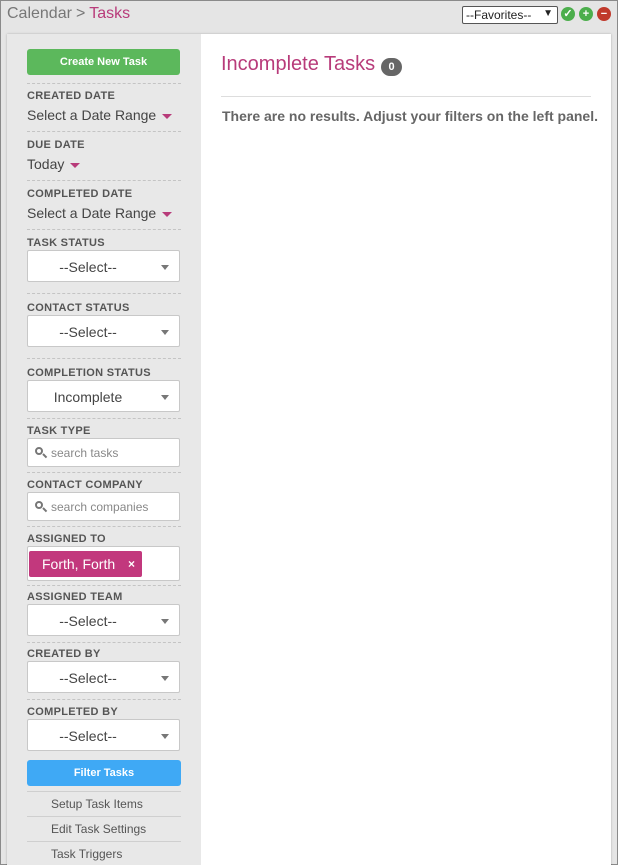 The width and height of the screenshot is (618, 865). Describe the element at coordinates (88, 267) in the screenshot. I see `task-status-value: --Select--` at that location.